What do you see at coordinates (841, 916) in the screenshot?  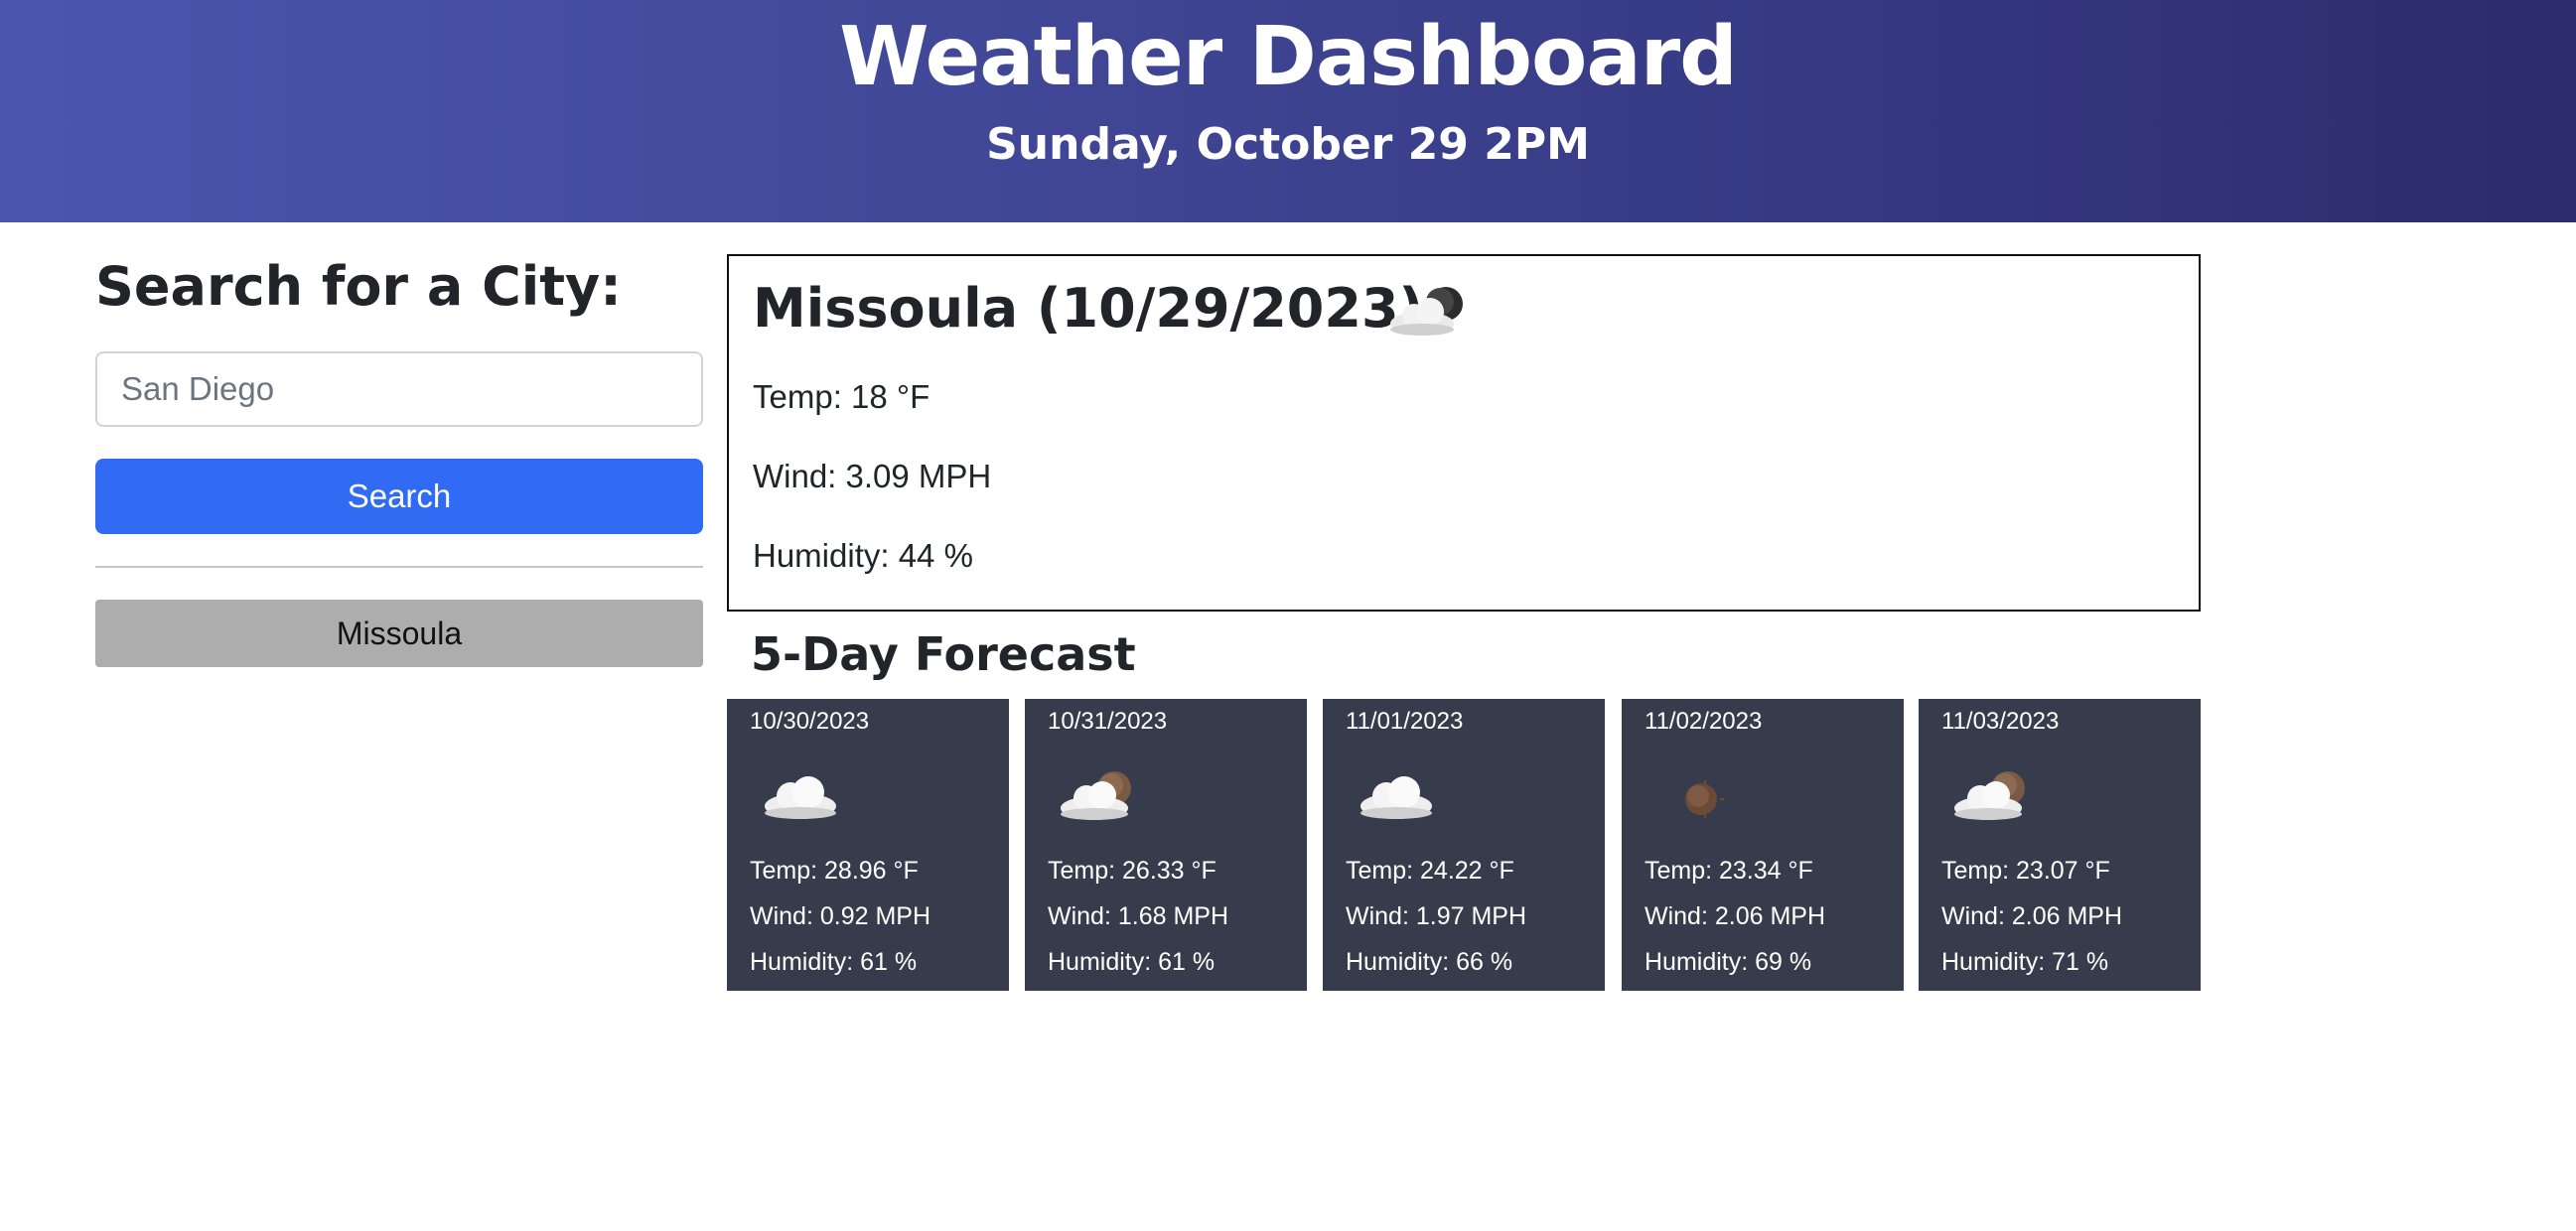 I see `forecast-wind: Wind: 0.92 MPH` at bounding box center [841, 916].